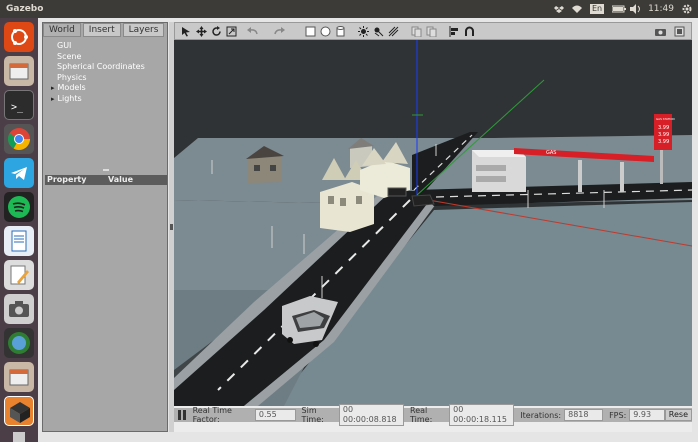 This screenshot has height=442, width=698. I want to click on price-1: 3.99, so click(663, 128).